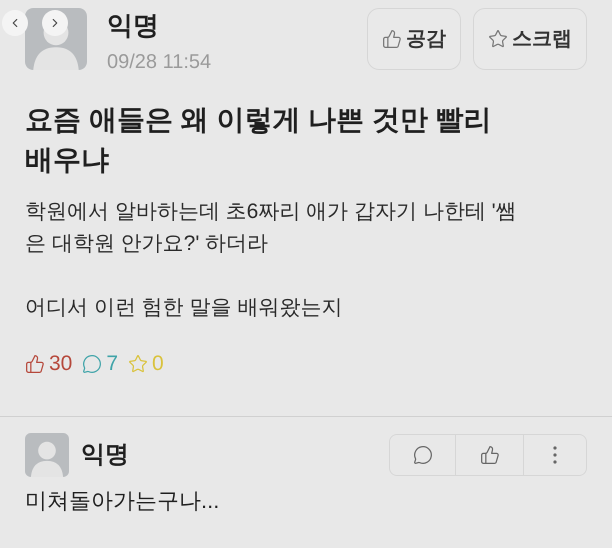  What do you see at coordinates (60, 364) in the screenshot?
I see `like-count: 30` at bounding box center [60, 364].